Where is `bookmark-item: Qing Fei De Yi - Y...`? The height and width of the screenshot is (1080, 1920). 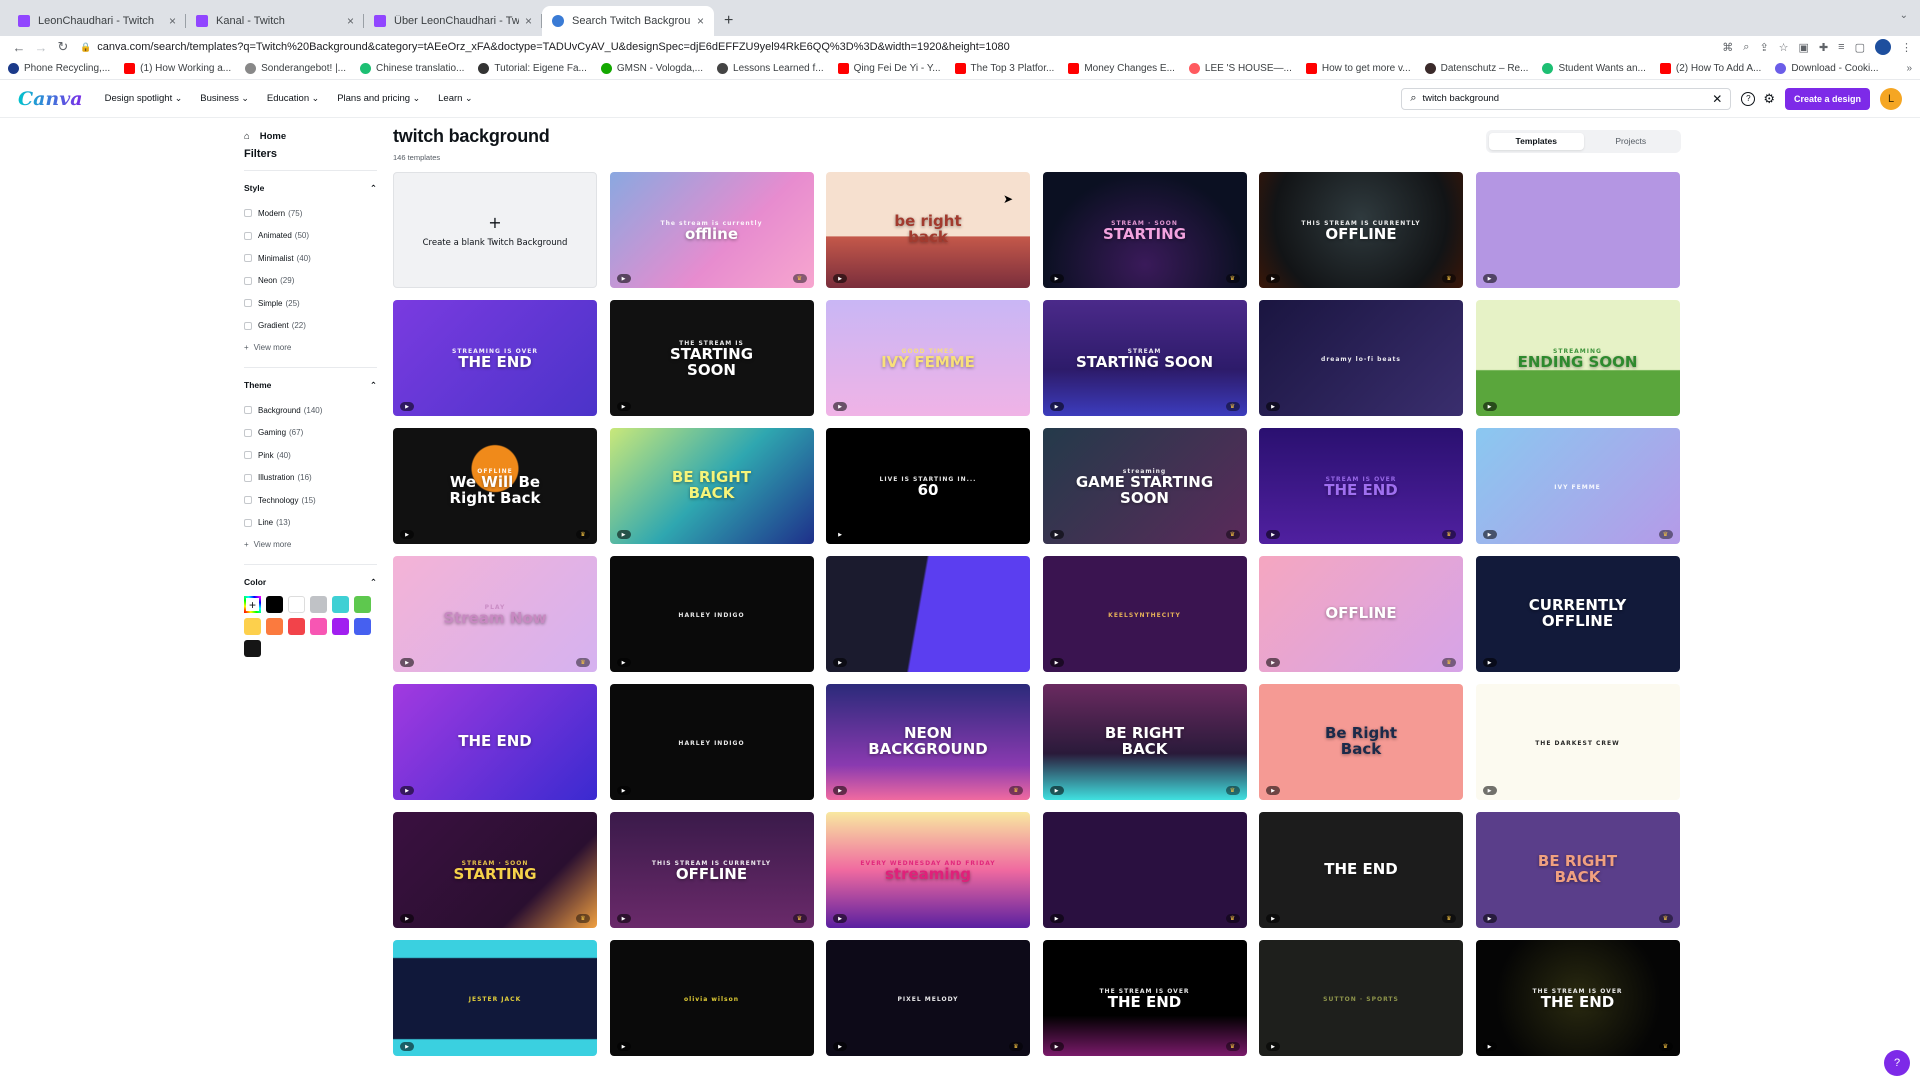
bookmark-item: Qing Fei De Yi - Y... is located at coordinates (889, 68).